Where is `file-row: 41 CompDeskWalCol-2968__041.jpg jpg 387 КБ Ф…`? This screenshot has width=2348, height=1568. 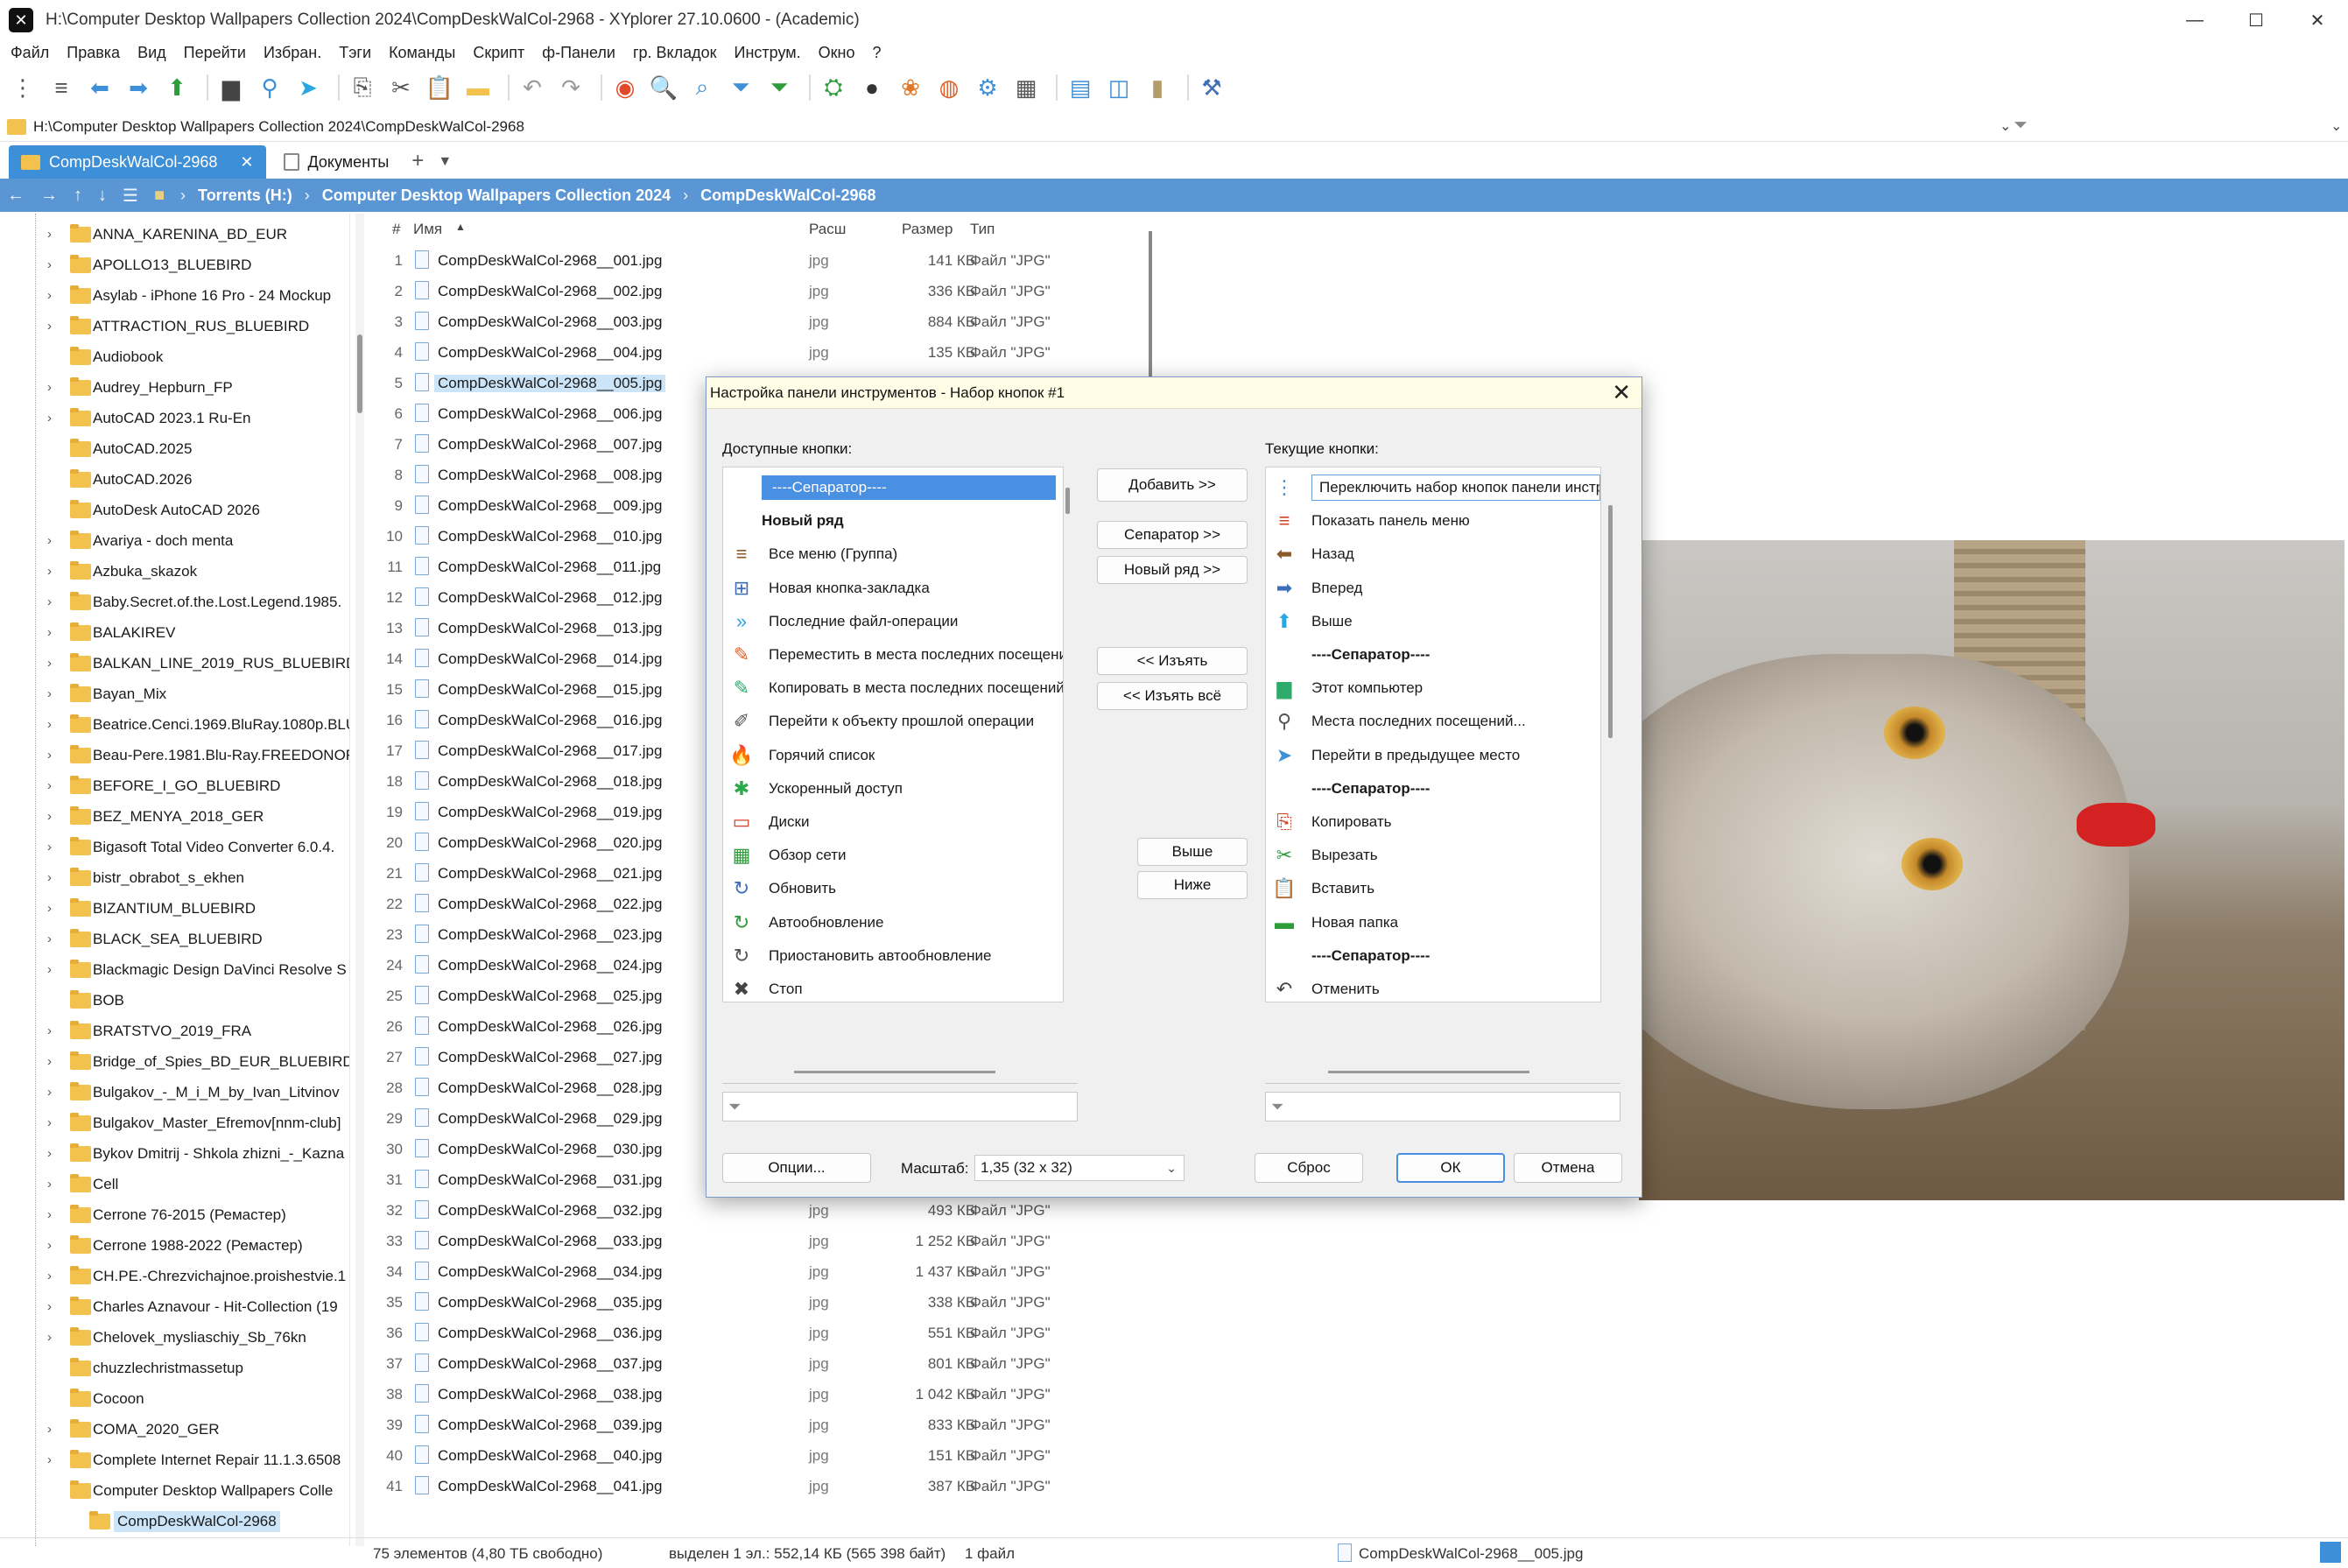 file-row: 41 CompDeskWalCol-2968__041.jpg jpg 387 КБ Ф… is located at coordinates (756, 1486).